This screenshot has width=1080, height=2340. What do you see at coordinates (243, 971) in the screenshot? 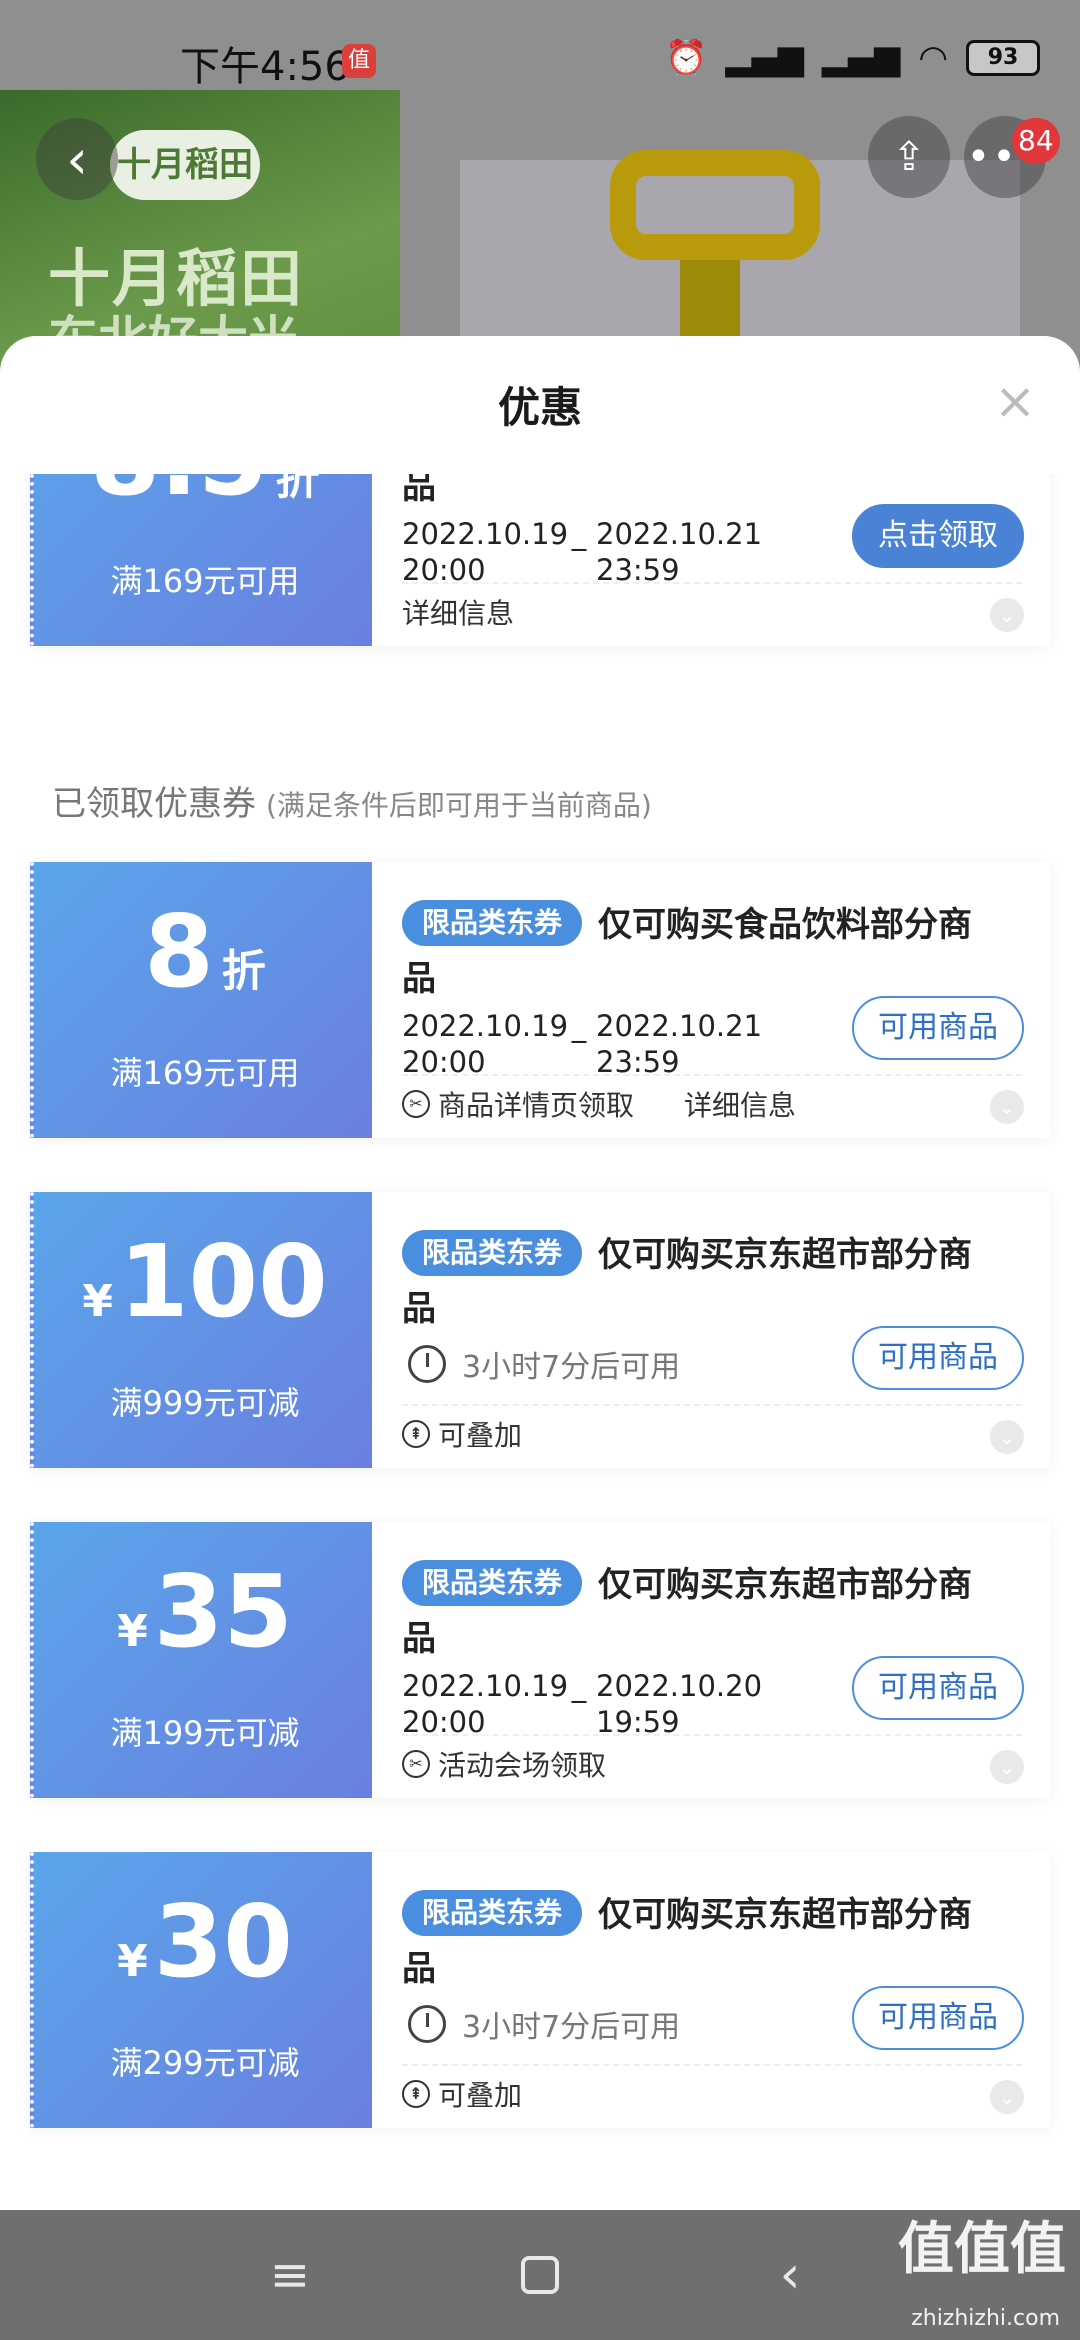
I see `coupon-amount-unit: 折` at bounding box center [243, 971].